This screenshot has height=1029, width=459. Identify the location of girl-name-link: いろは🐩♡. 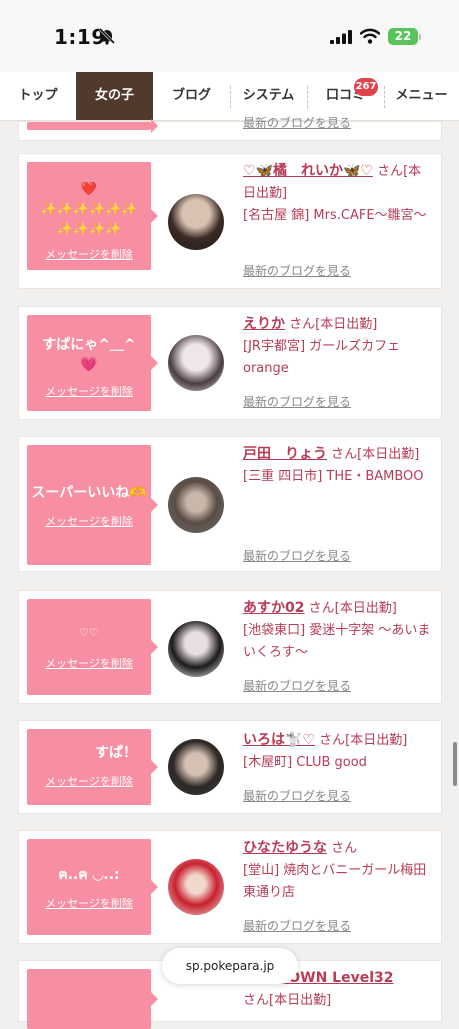
(279, 740).